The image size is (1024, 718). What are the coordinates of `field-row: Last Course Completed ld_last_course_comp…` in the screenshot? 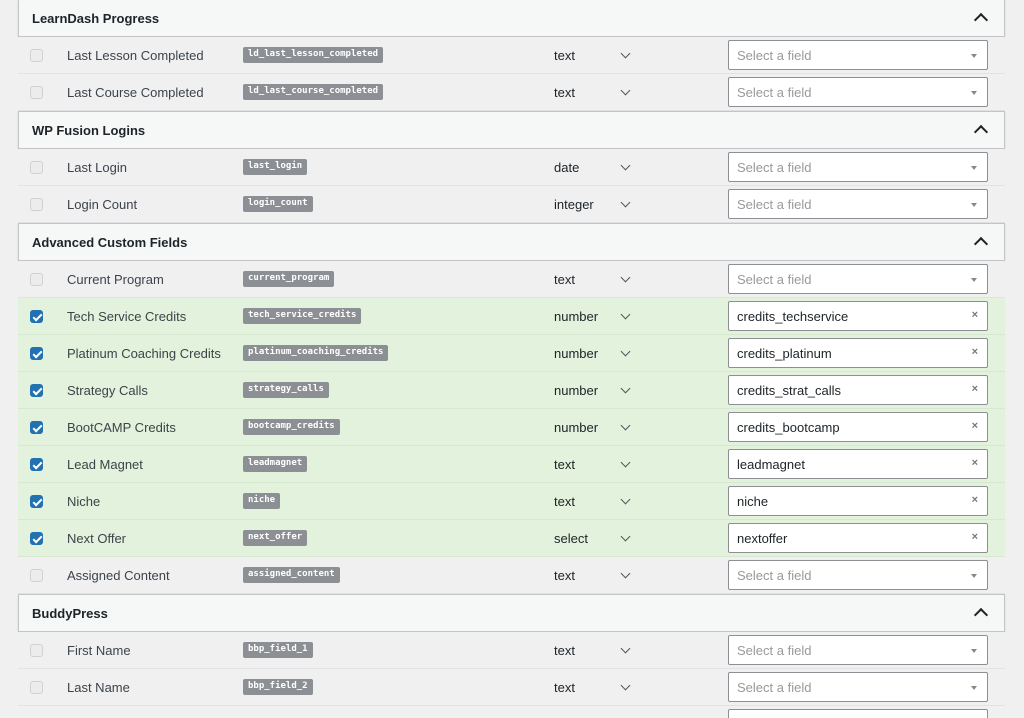 It's located at (511, 92).